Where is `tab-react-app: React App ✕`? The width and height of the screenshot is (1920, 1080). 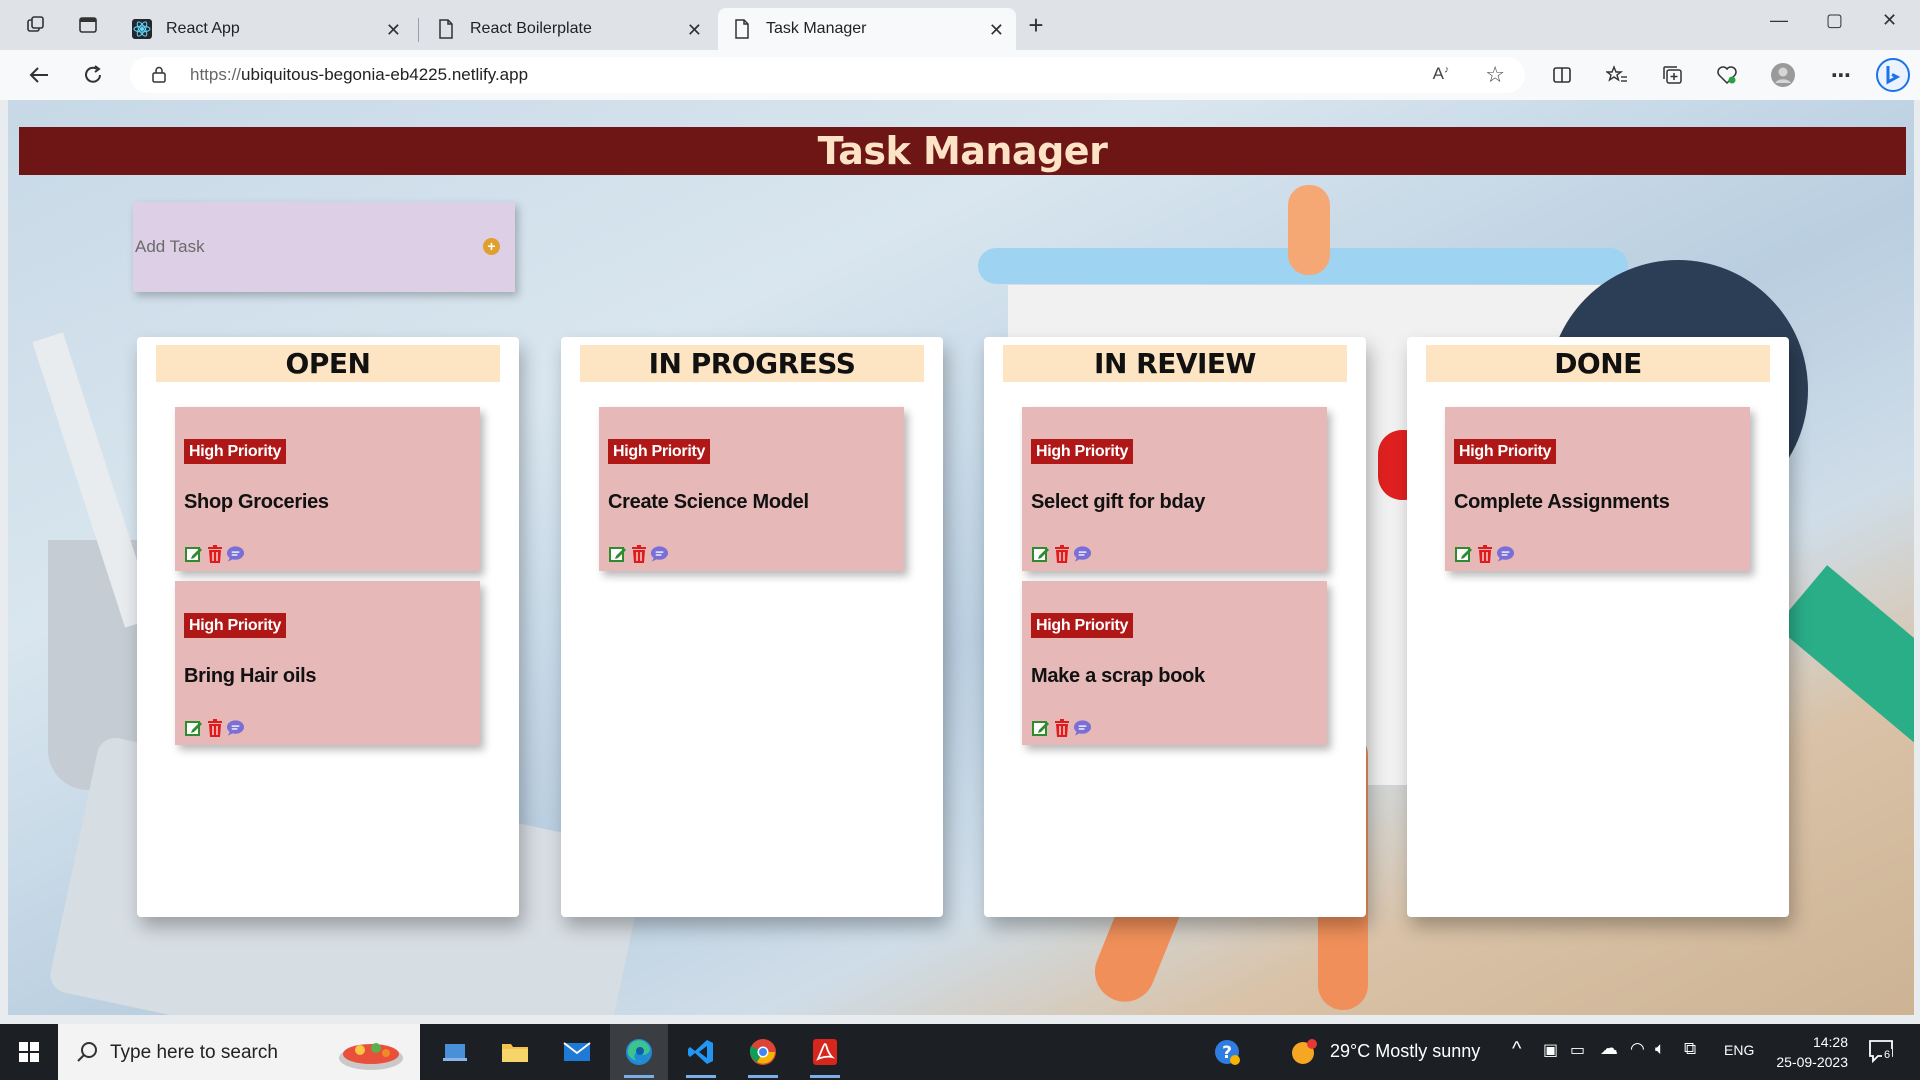 tab-react-app: React App ✕ is located at coordinates (265, 29).